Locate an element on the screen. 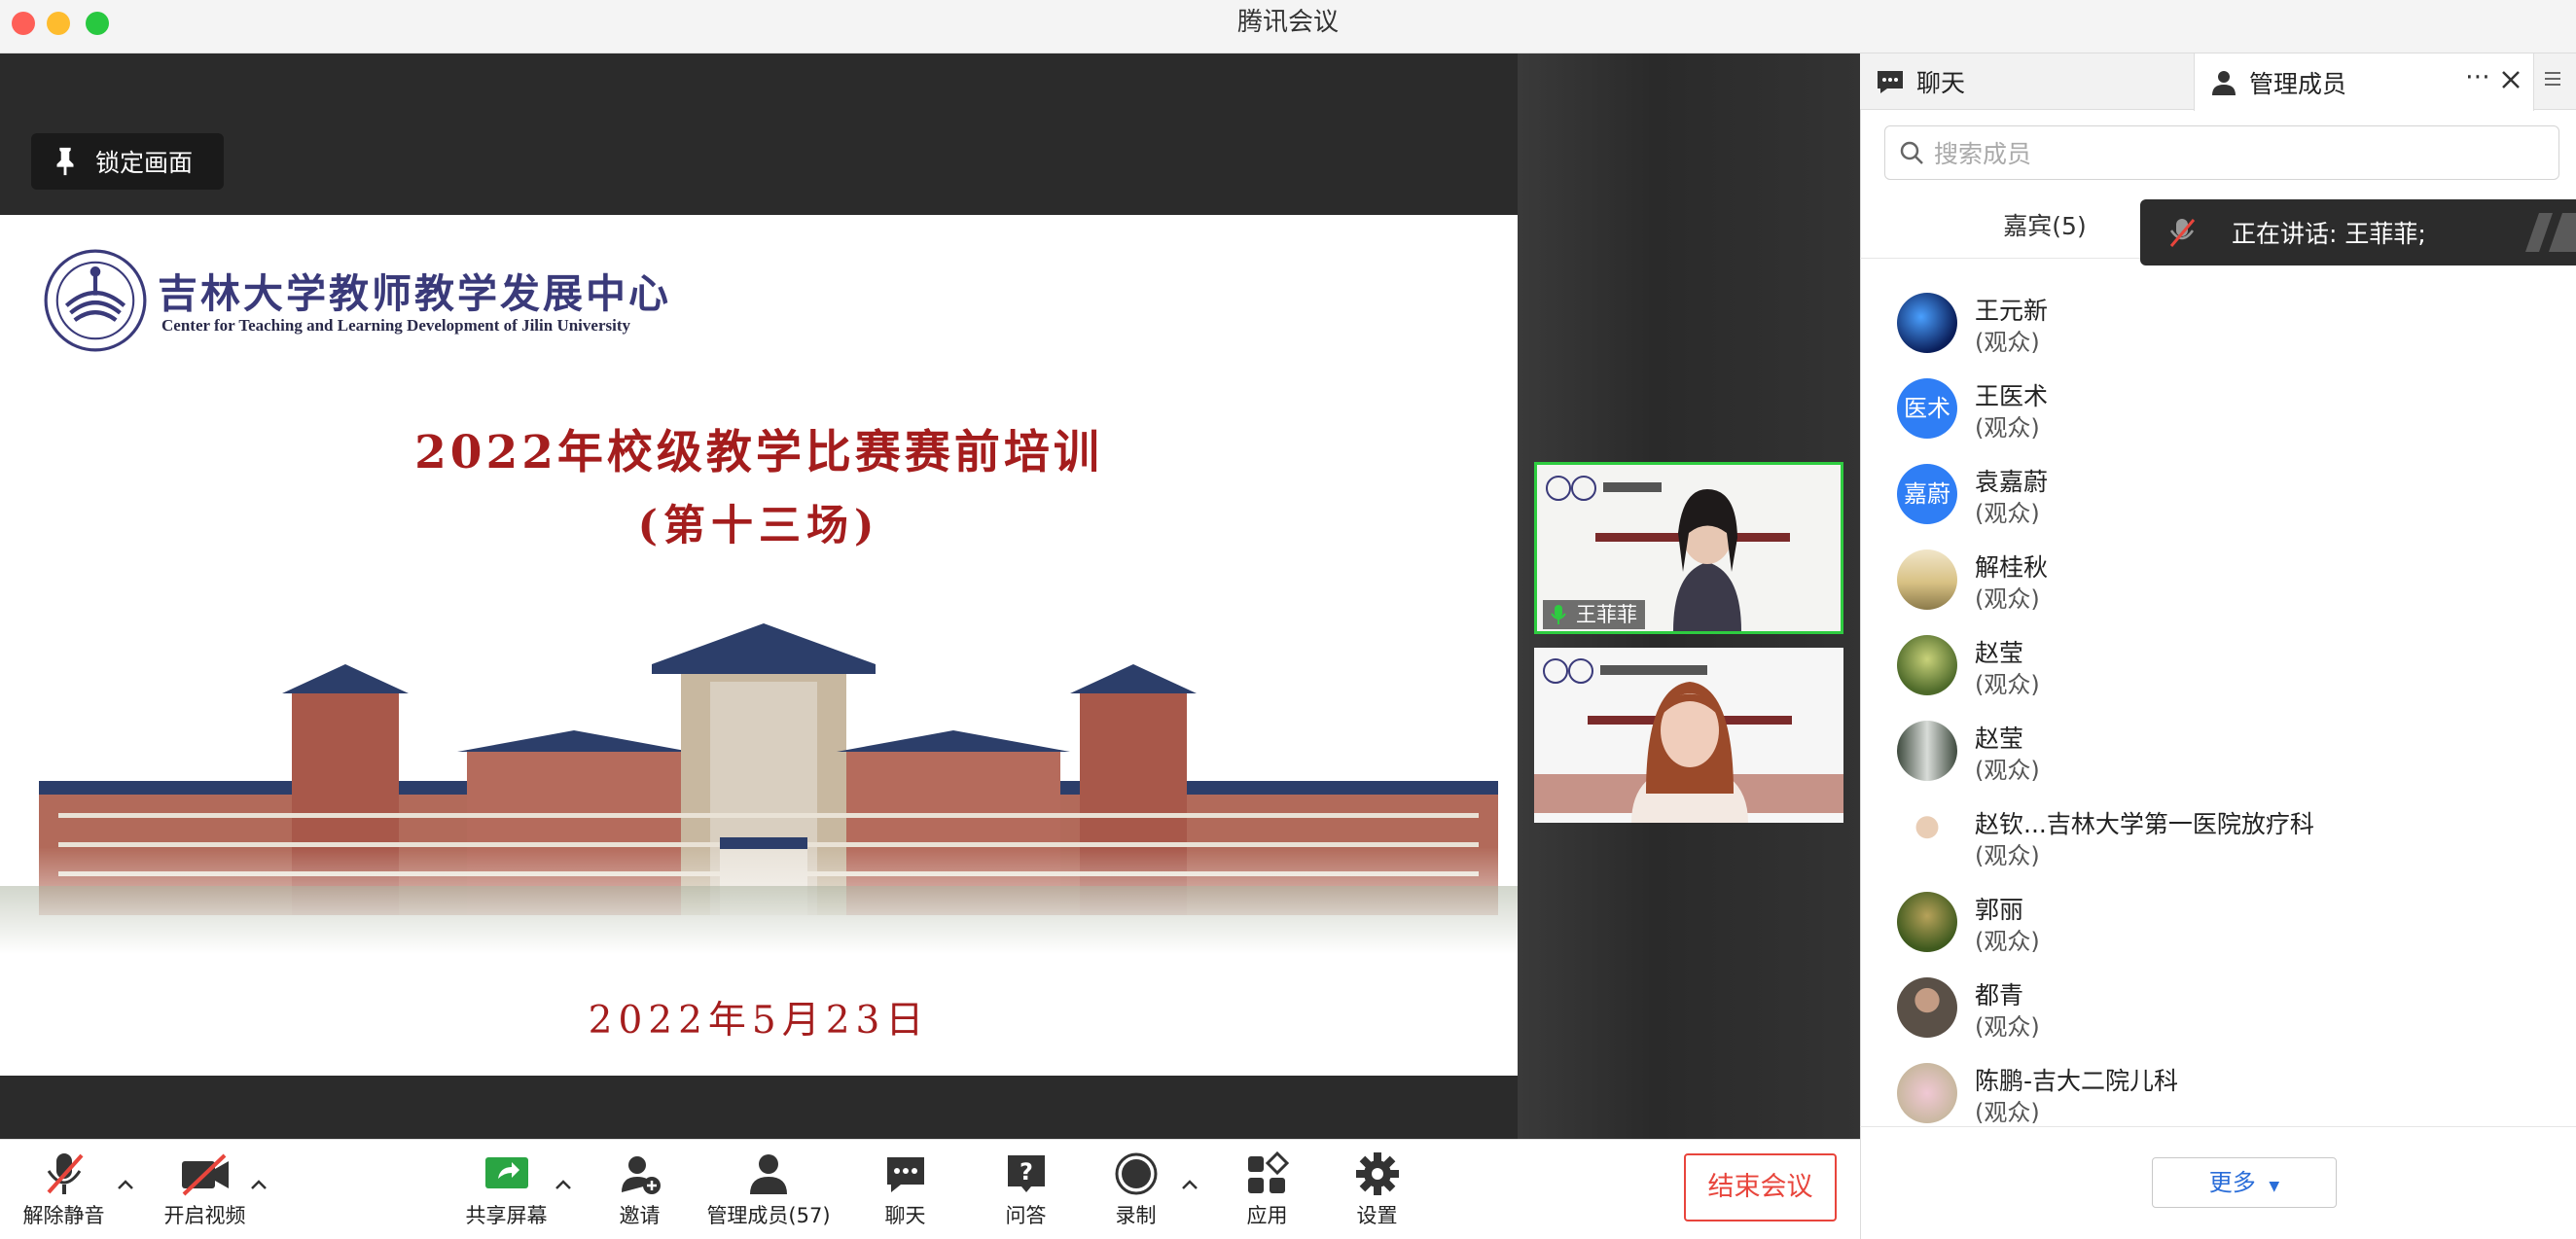  share-options-caret-icon is located at coordinates (563, 1184).